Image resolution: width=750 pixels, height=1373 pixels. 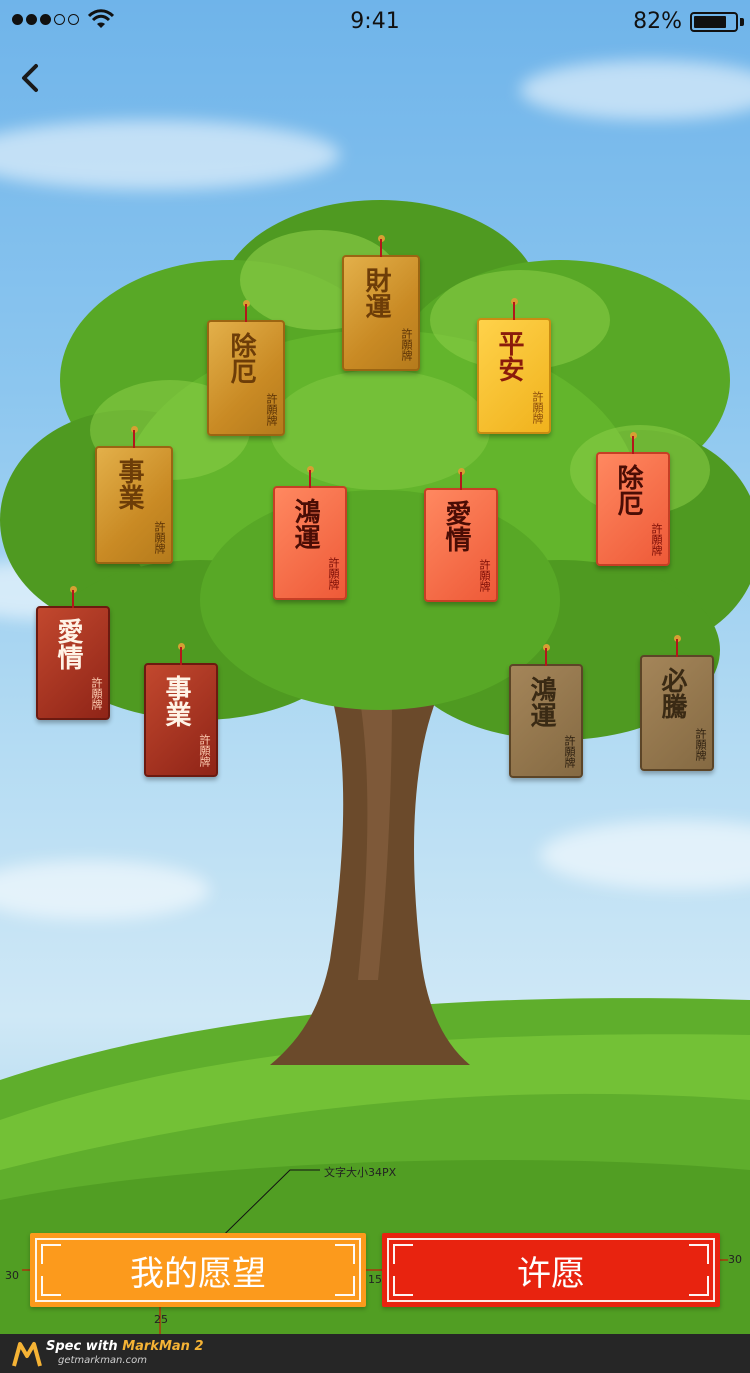 I want to click on spec-font-note: 文字大小34PX, so click(x=360, y=1172).